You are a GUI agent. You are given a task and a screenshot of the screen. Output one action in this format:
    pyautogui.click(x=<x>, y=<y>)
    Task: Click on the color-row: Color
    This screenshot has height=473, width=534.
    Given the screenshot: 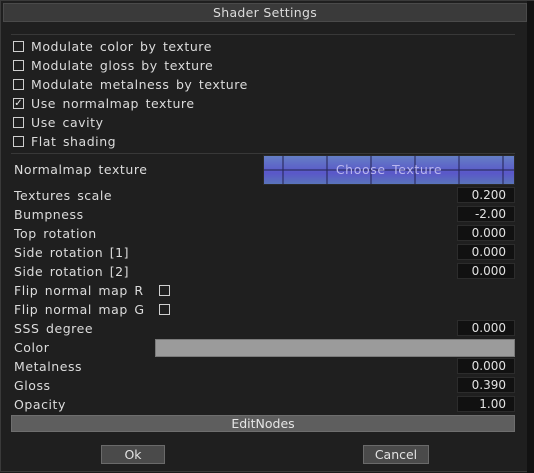 What is the action you would take?
    pyautogui.click(x=31, y=347)
    